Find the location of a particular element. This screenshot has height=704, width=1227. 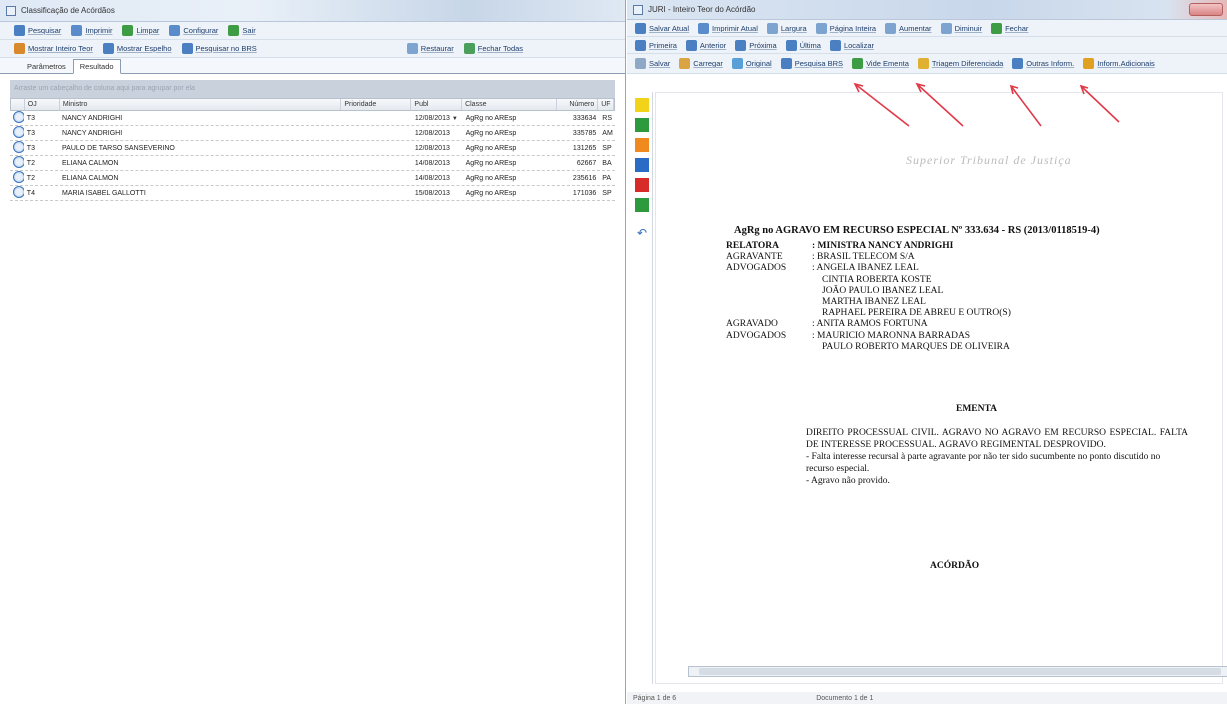

party-label: ADVOGADOS is located at coordinates (756, 335).